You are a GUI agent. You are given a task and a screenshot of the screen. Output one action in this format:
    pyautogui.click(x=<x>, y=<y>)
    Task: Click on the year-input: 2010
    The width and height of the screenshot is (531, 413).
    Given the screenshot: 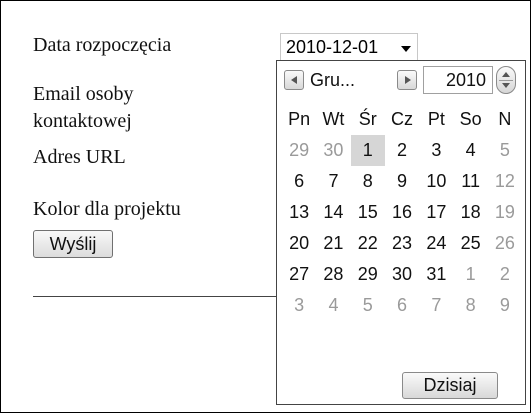 What is the action you would take?
    pyautogui.click(x=458, y=80)
    